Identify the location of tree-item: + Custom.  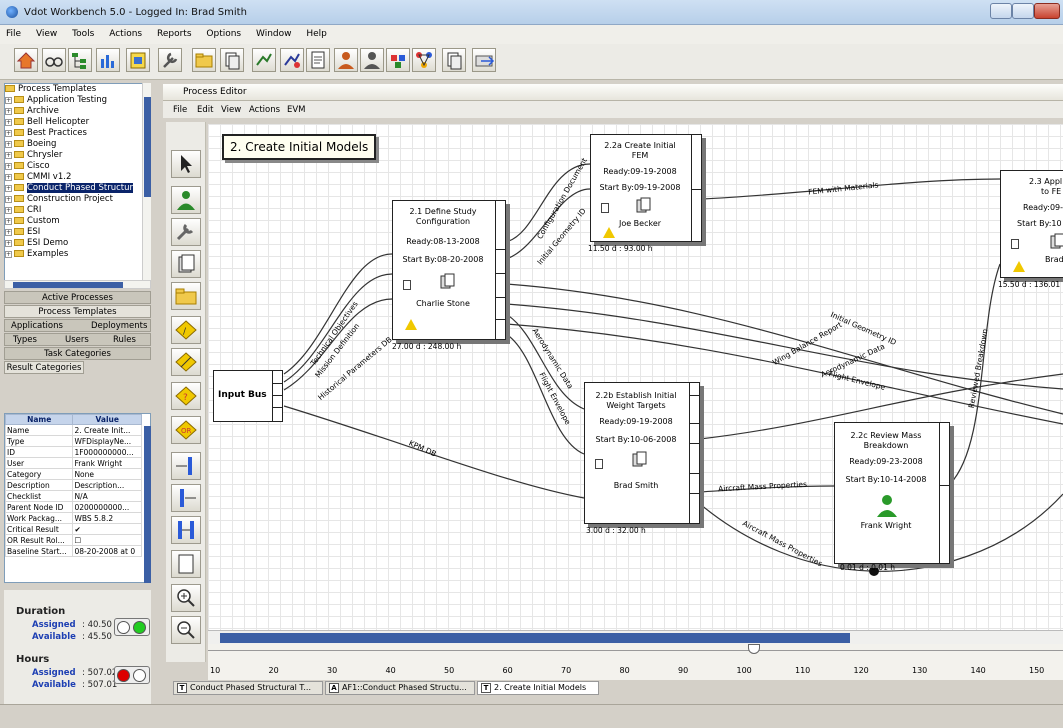
(77, 221).